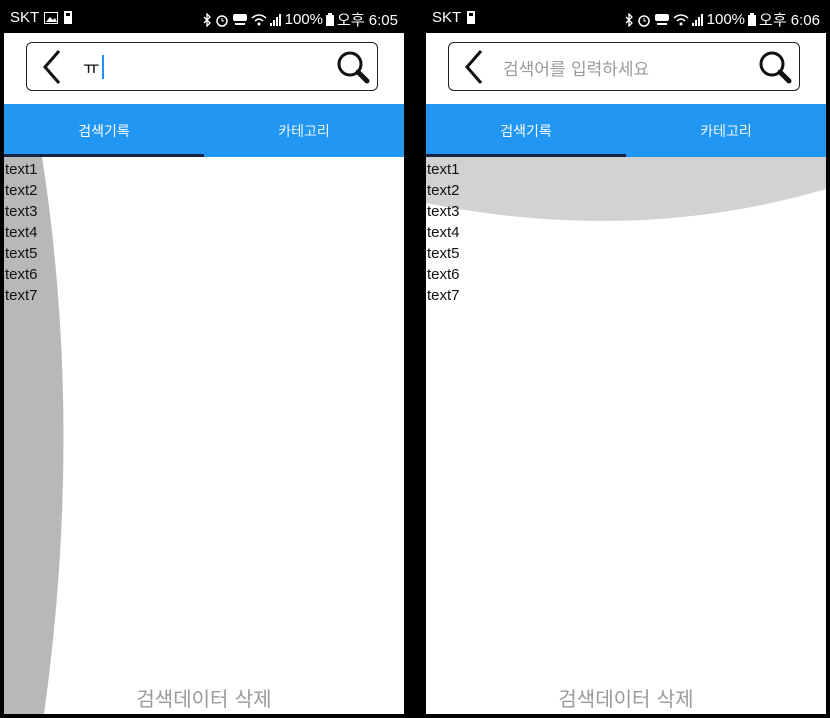  I want to click on status-bar: SKT 100% 오후 6:06, so click(626, 16).